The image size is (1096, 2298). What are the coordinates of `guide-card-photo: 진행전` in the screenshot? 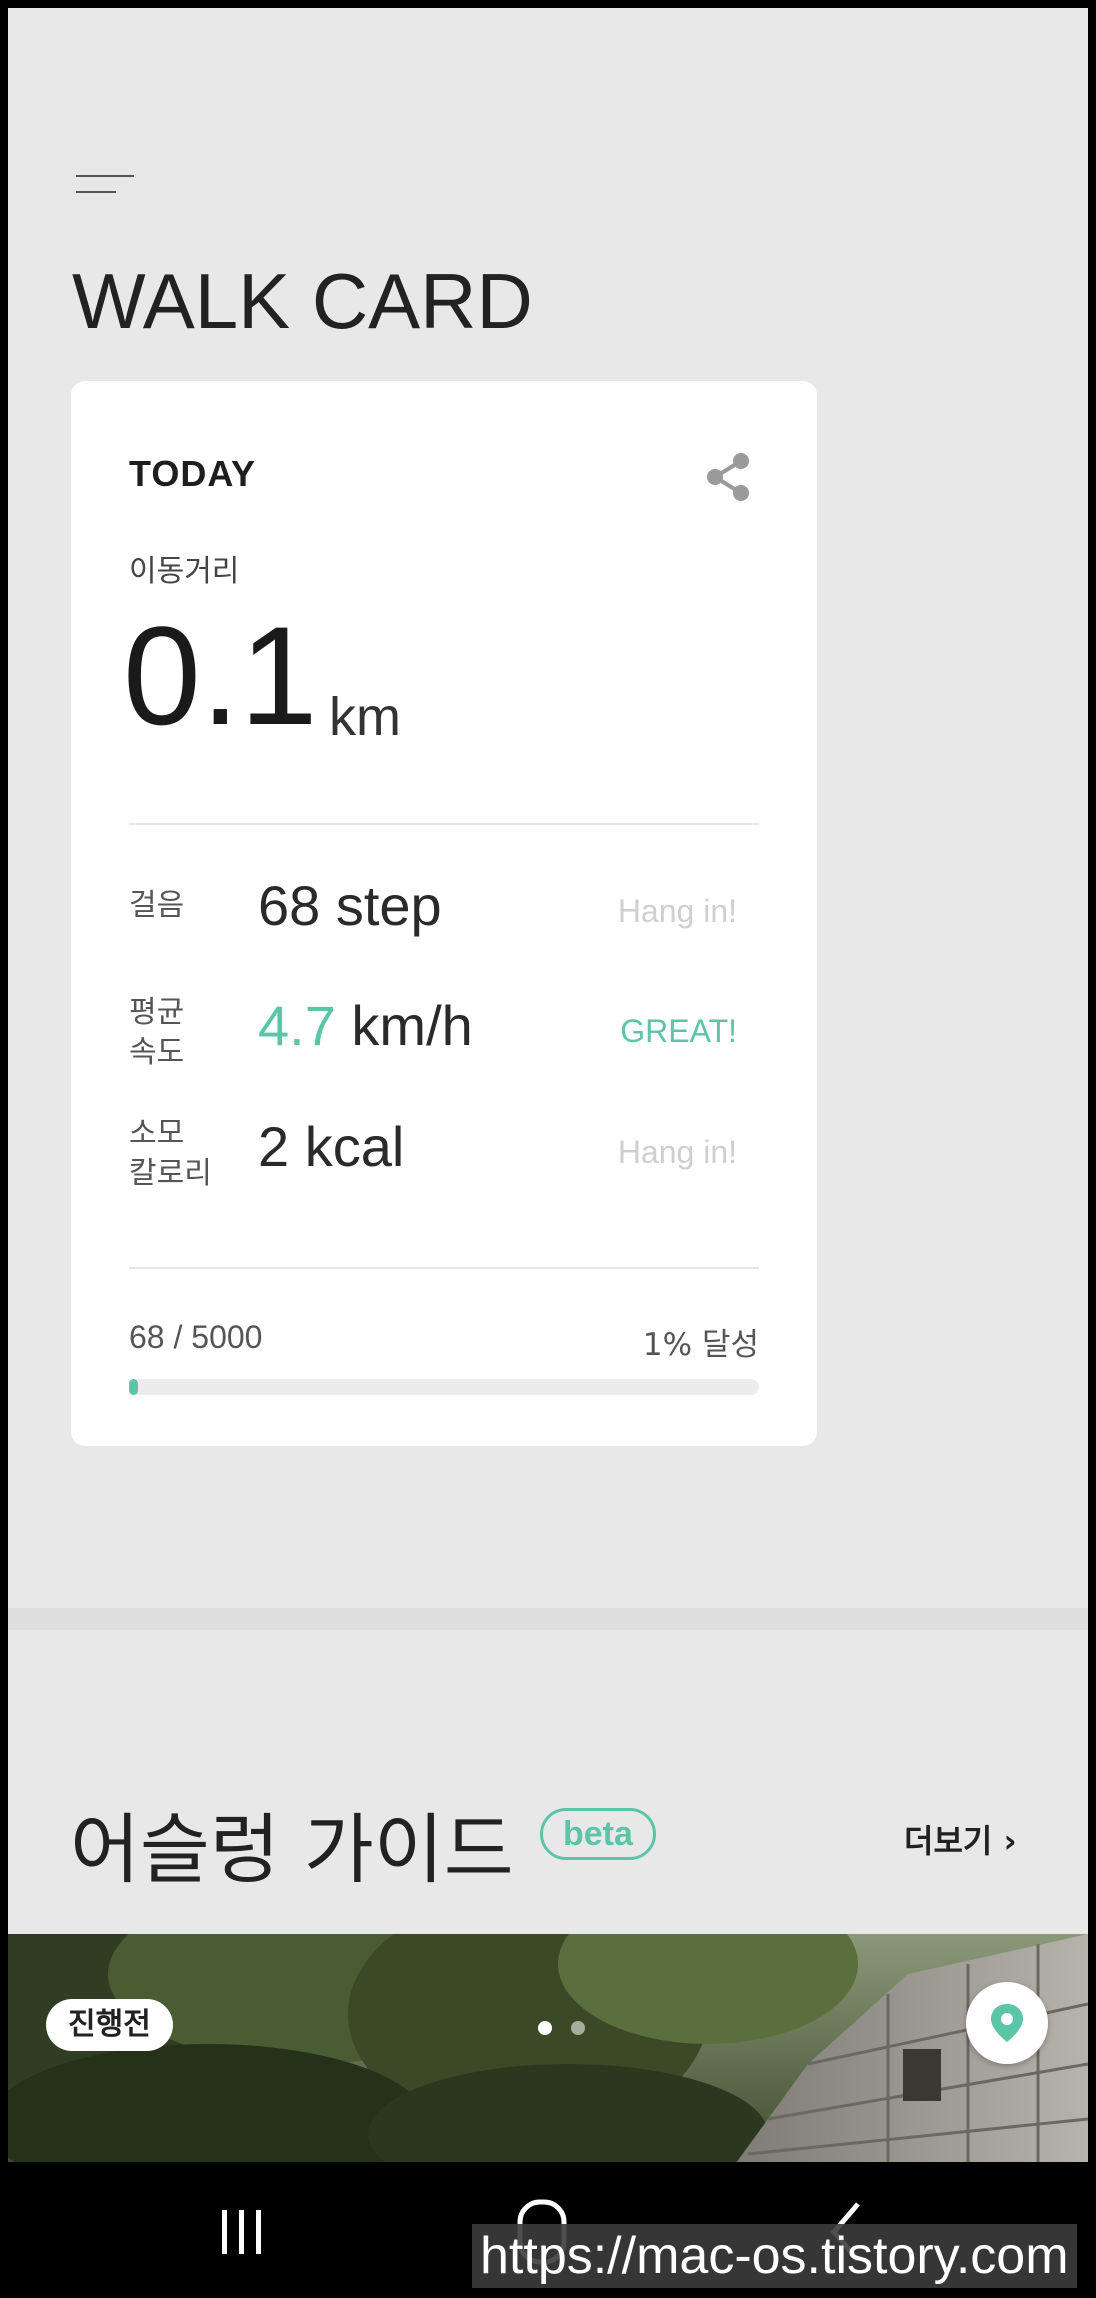 It's located at (548, 2048).